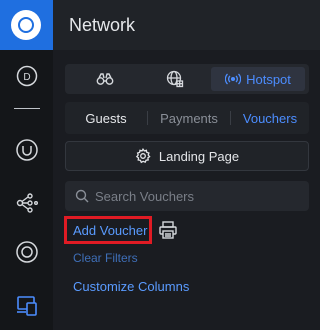 The image size is (320, 330). I want to click on tab-bar: Guests Payments Vouchers, so click(187, 118).